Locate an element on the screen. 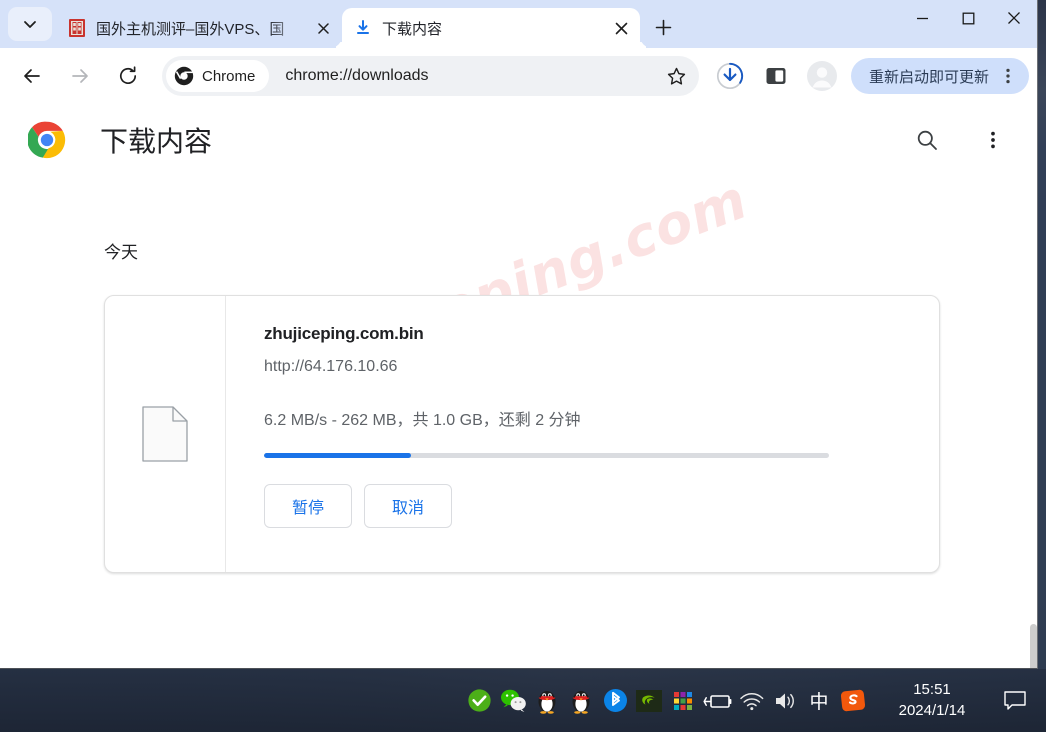 The width and height of the screenshot is (1046, 732). forward-button is located at coordinates (80, 76).